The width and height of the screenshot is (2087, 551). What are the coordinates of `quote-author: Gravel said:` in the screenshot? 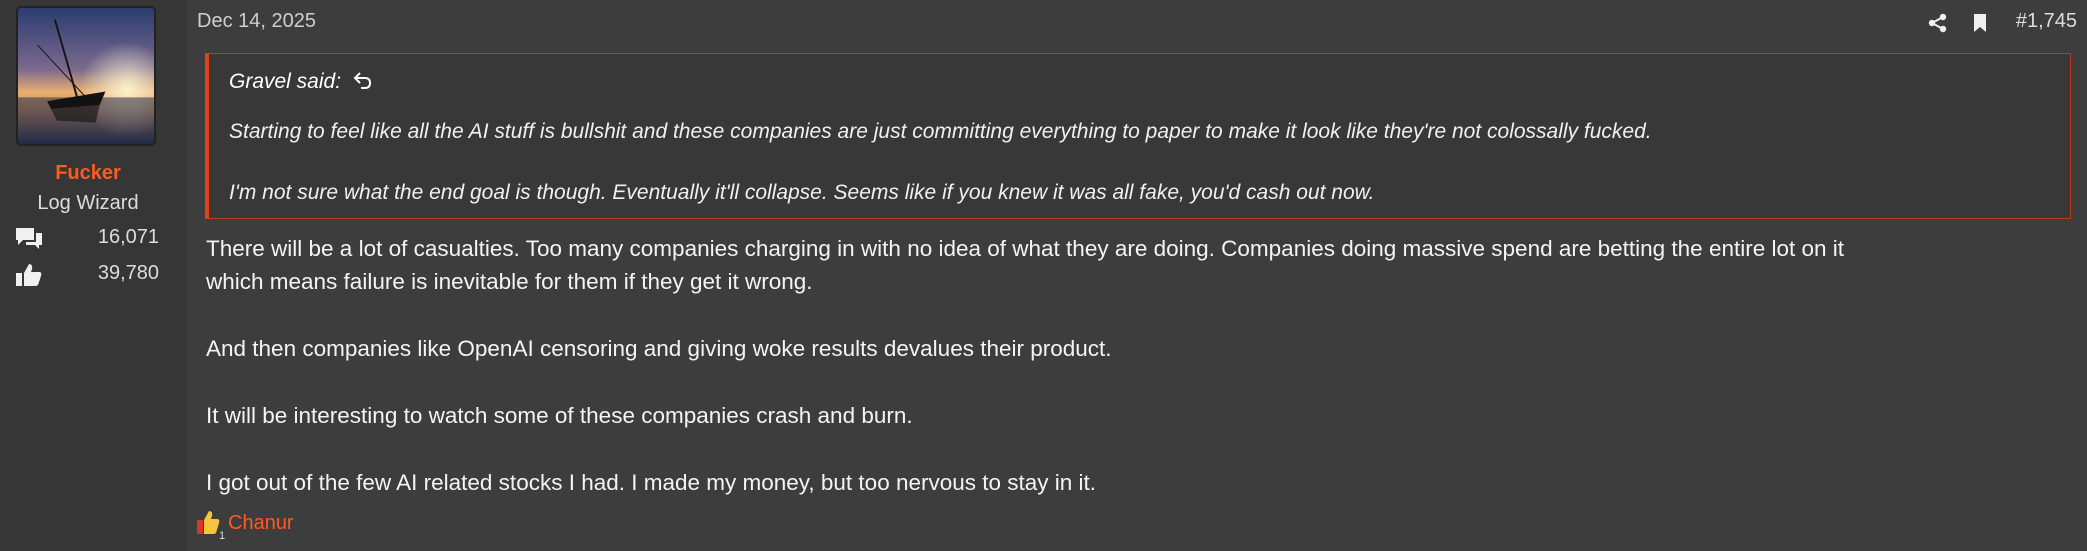 It's located at (285, 81).